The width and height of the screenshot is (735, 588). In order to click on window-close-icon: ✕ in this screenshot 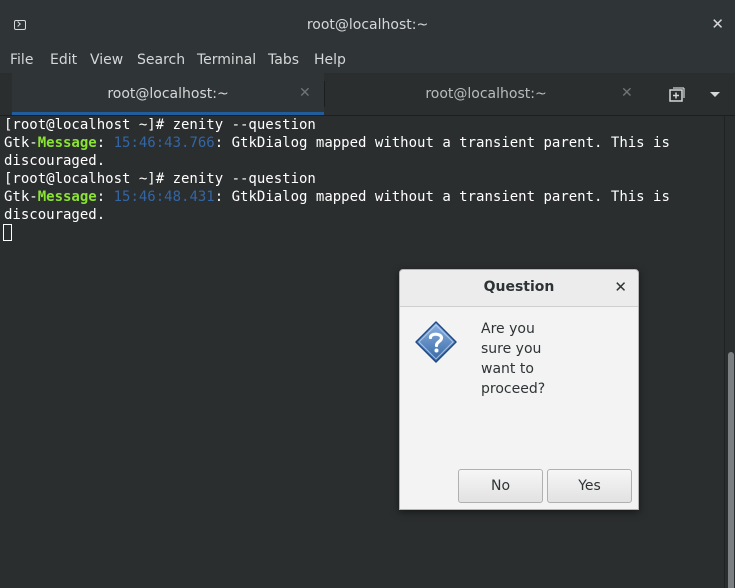, I will do `click(717, 24)`.